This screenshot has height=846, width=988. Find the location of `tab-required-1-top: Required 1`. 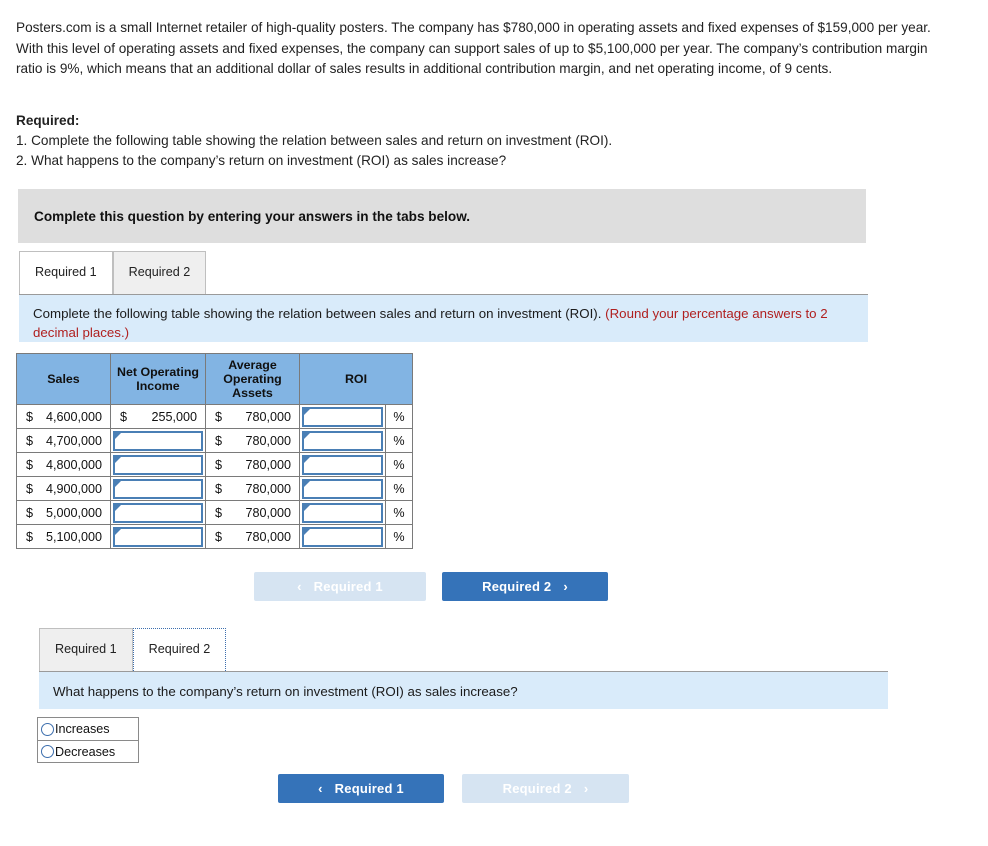

tab-required-1-top: Required 1 is located at coordinates (66, 272).